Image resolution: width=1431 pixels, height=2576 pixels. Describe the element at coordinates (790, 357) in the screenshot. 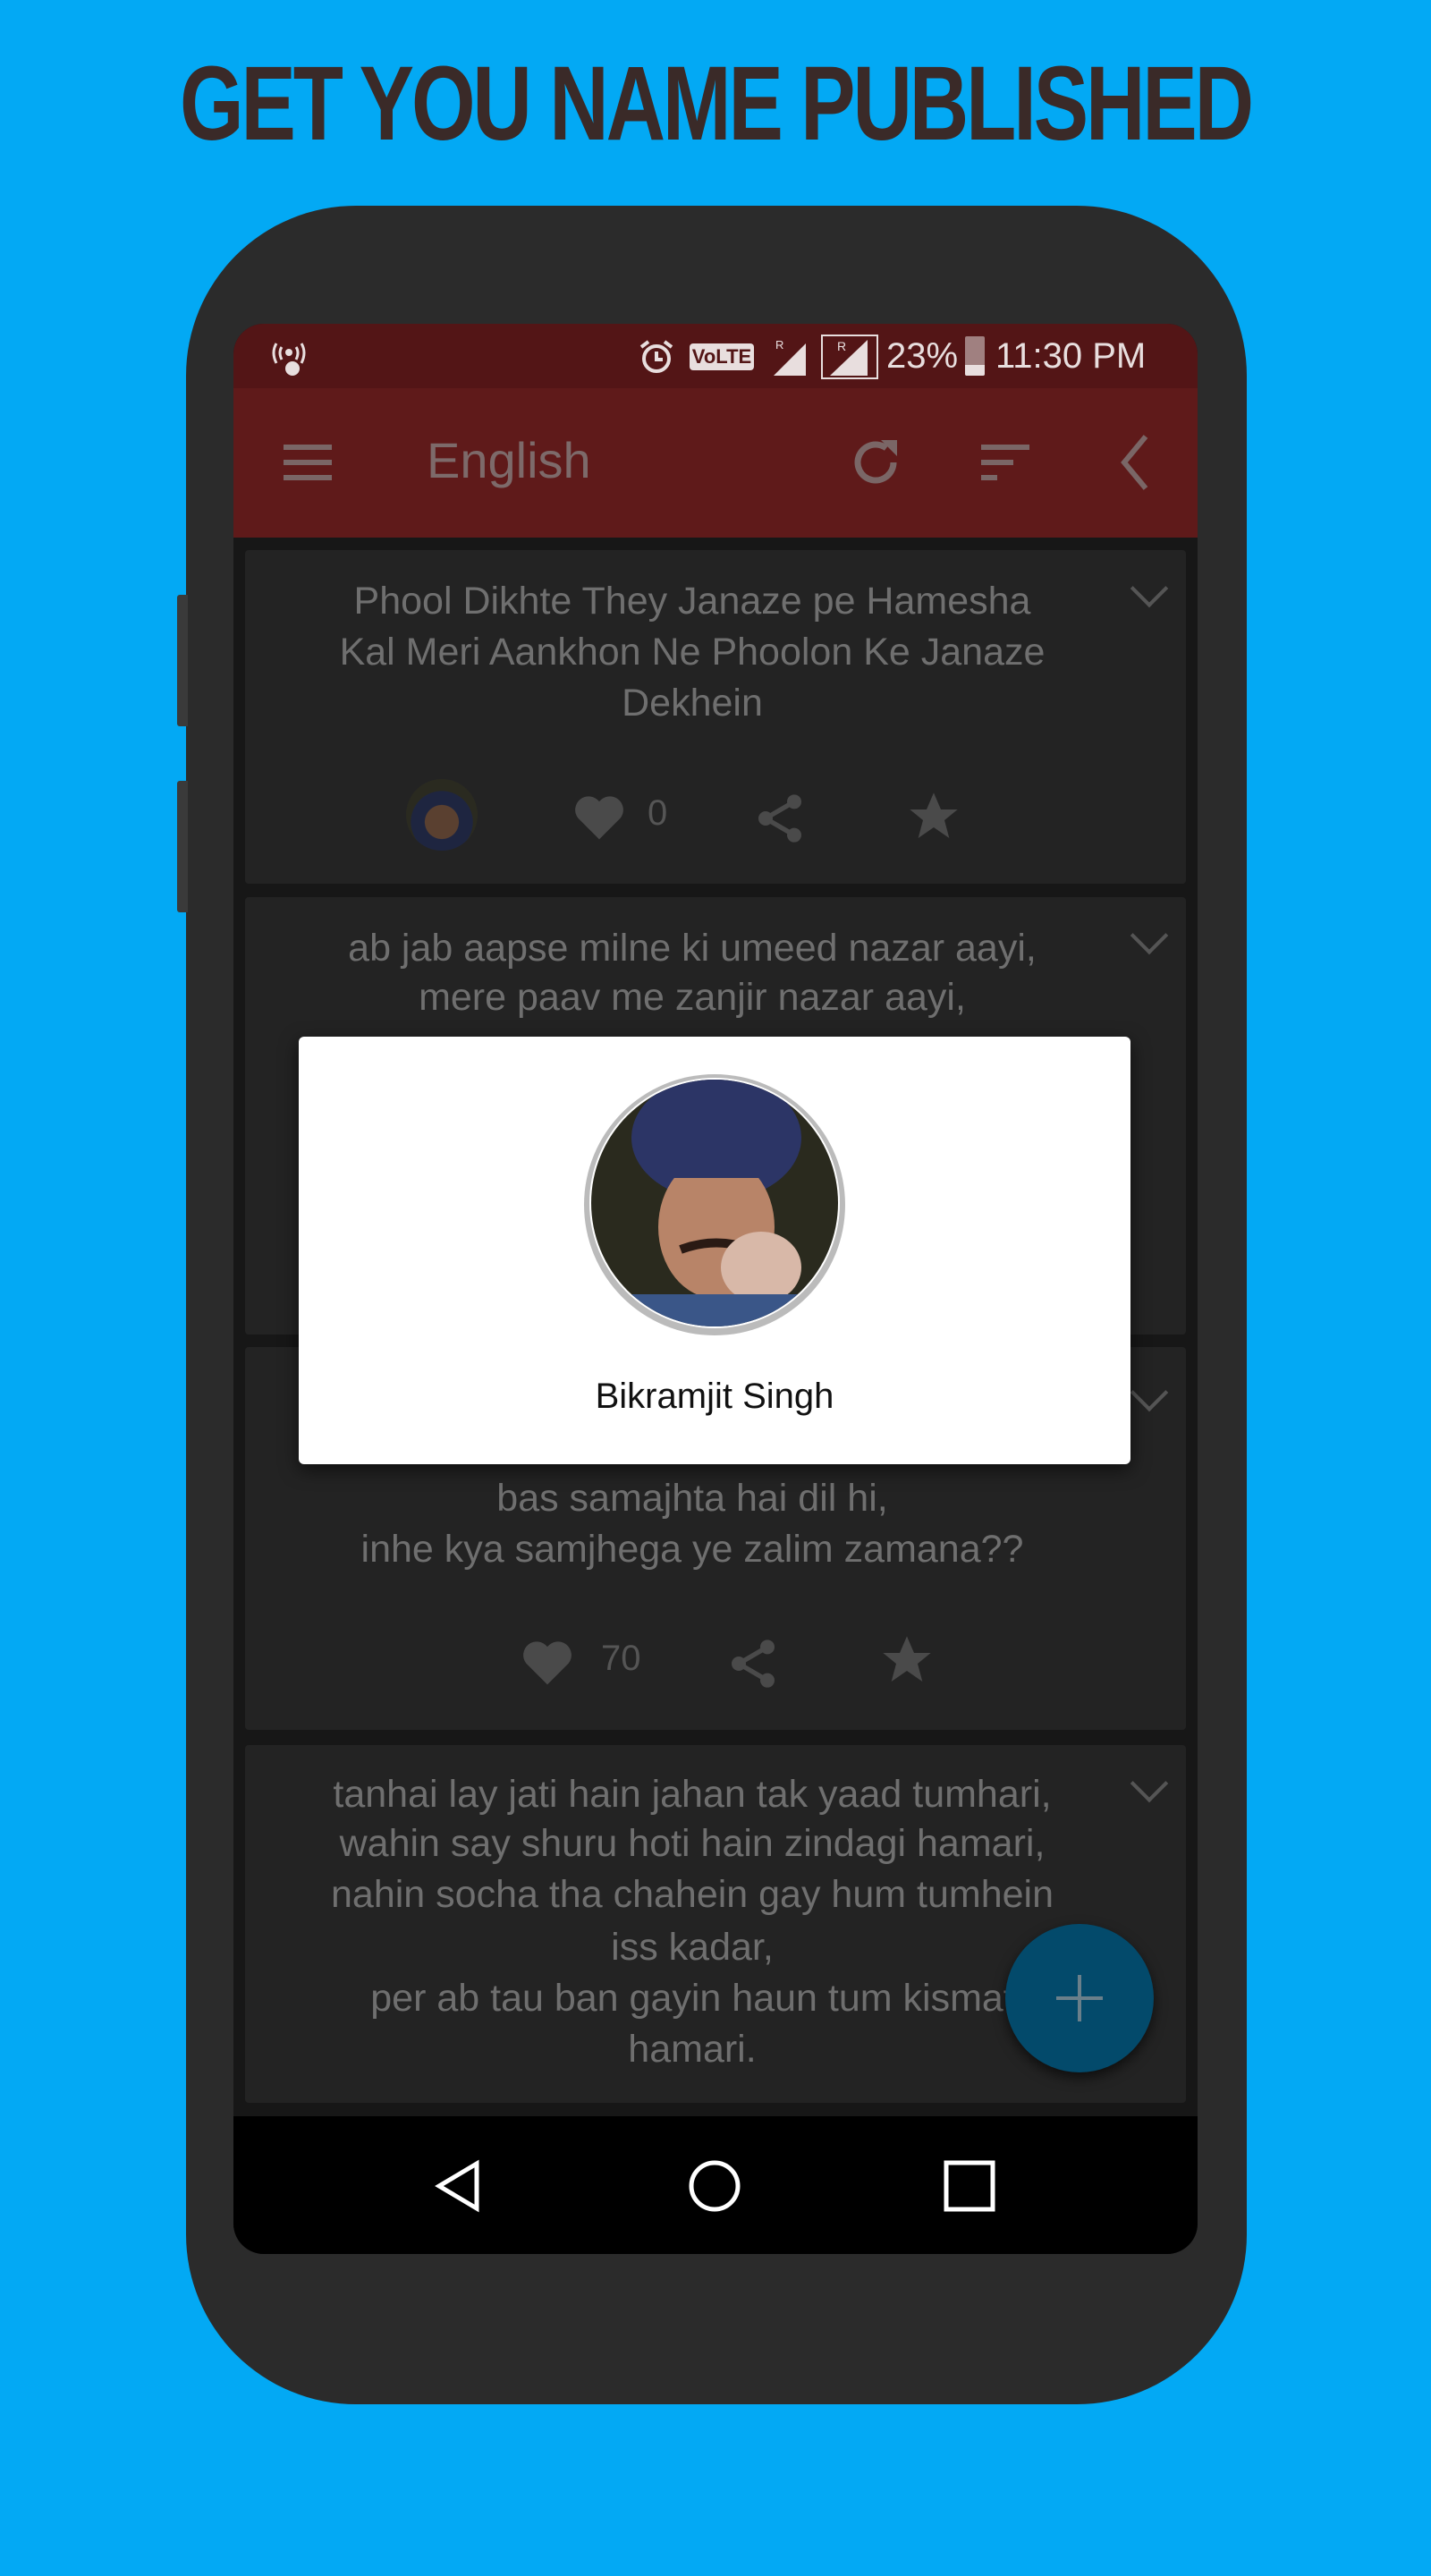

I see `signal-sim1-icon: R` at that location.